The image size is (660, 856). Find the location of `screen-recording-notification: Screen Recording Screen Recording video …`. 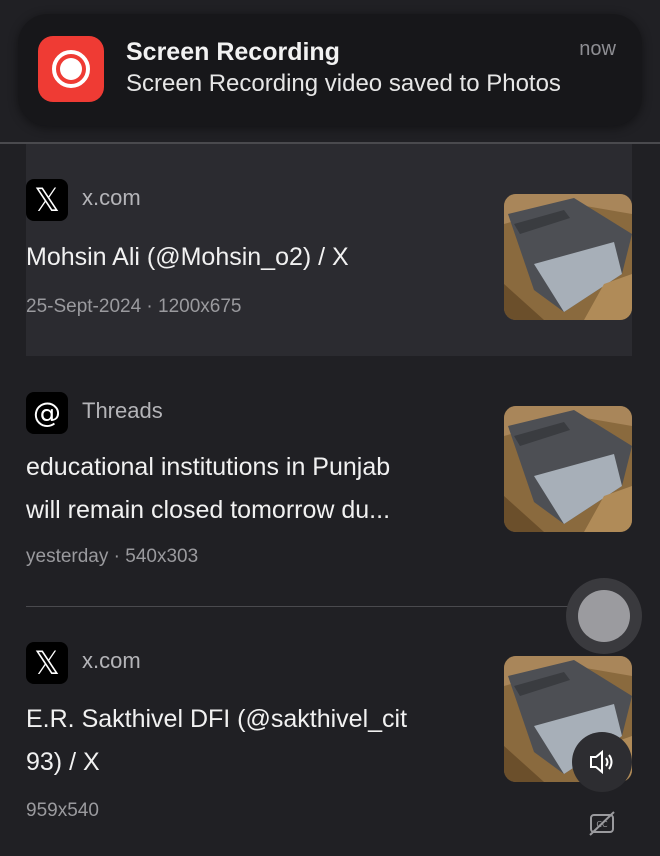

screen-recording-notification: Screen Recording Screen Recording video … is located at coordinates (330, 70).